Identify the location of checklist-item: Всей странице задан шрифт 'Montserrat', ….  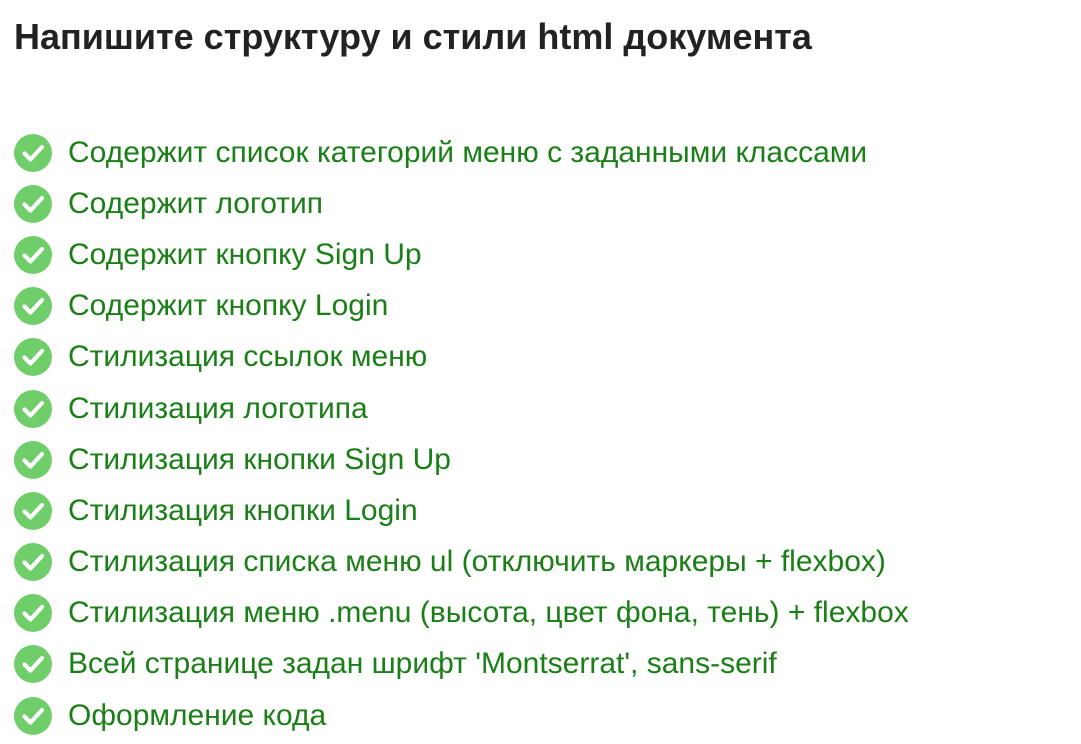
(461, 664).